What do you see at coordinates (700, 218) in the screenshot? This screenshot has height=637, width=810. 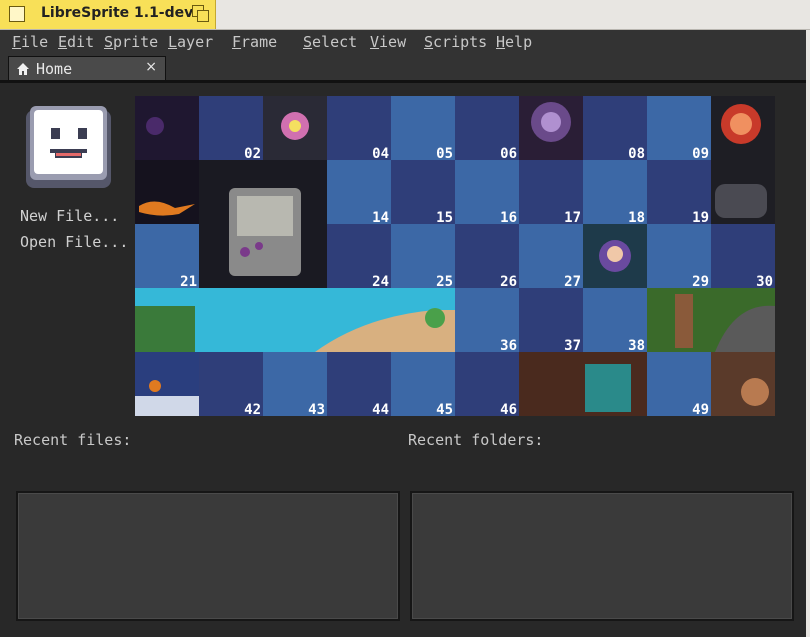 I see `tile-number: 19` at bounding box center [700, 218].